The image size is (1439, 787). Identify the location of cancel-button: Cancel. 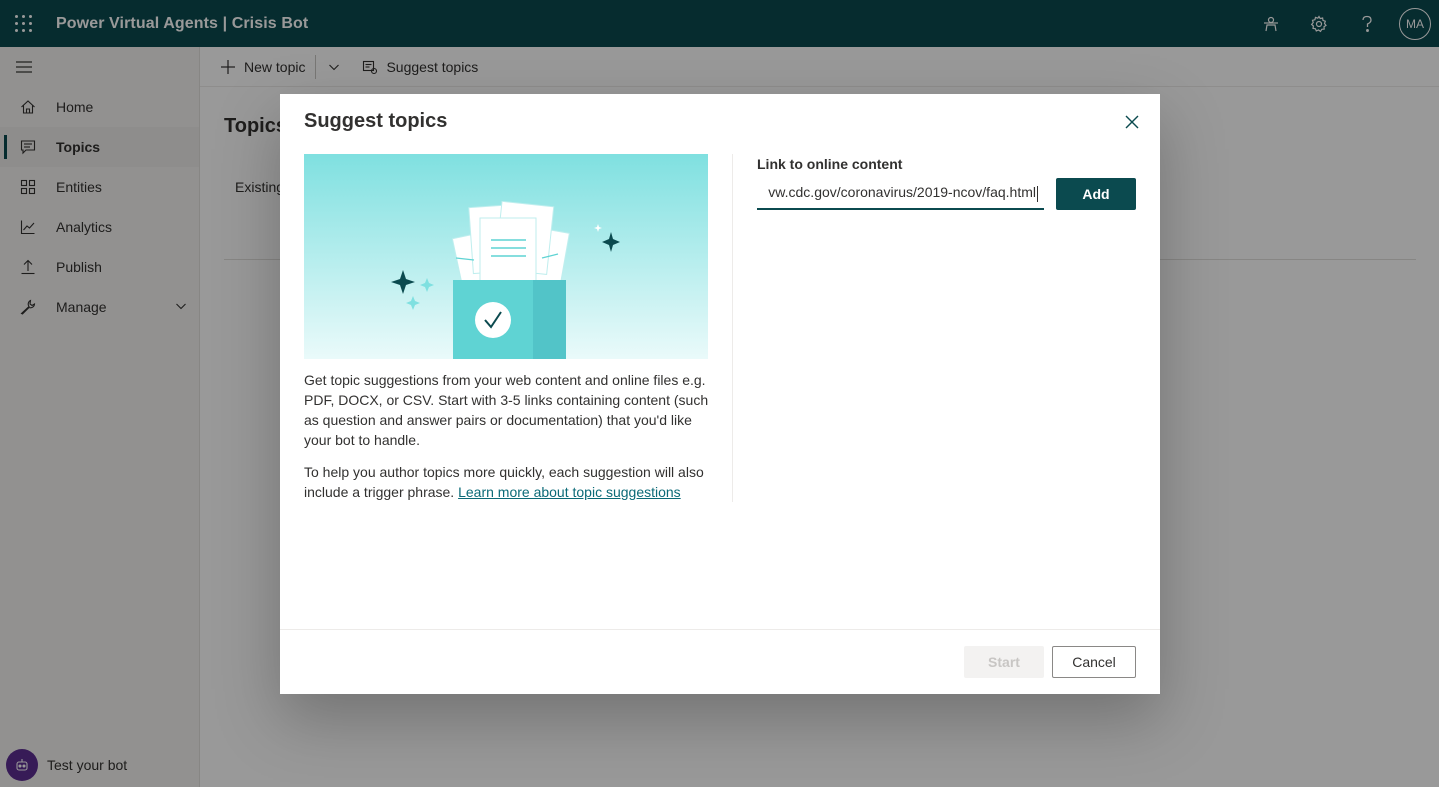
(1094, 662).